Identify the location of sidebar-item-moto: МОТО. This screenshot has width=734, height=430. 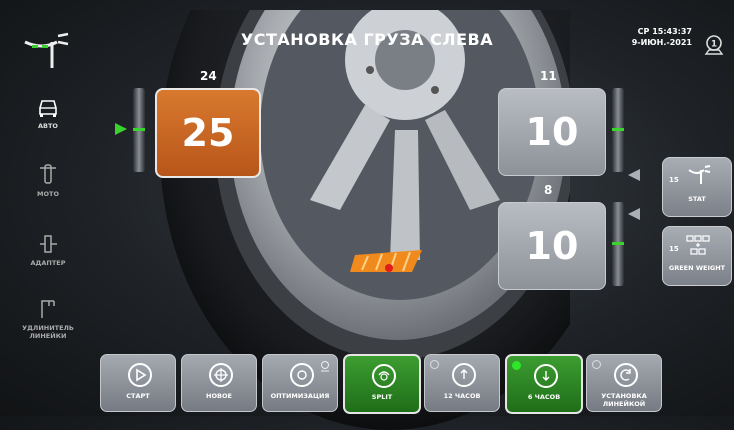
(48, 180).